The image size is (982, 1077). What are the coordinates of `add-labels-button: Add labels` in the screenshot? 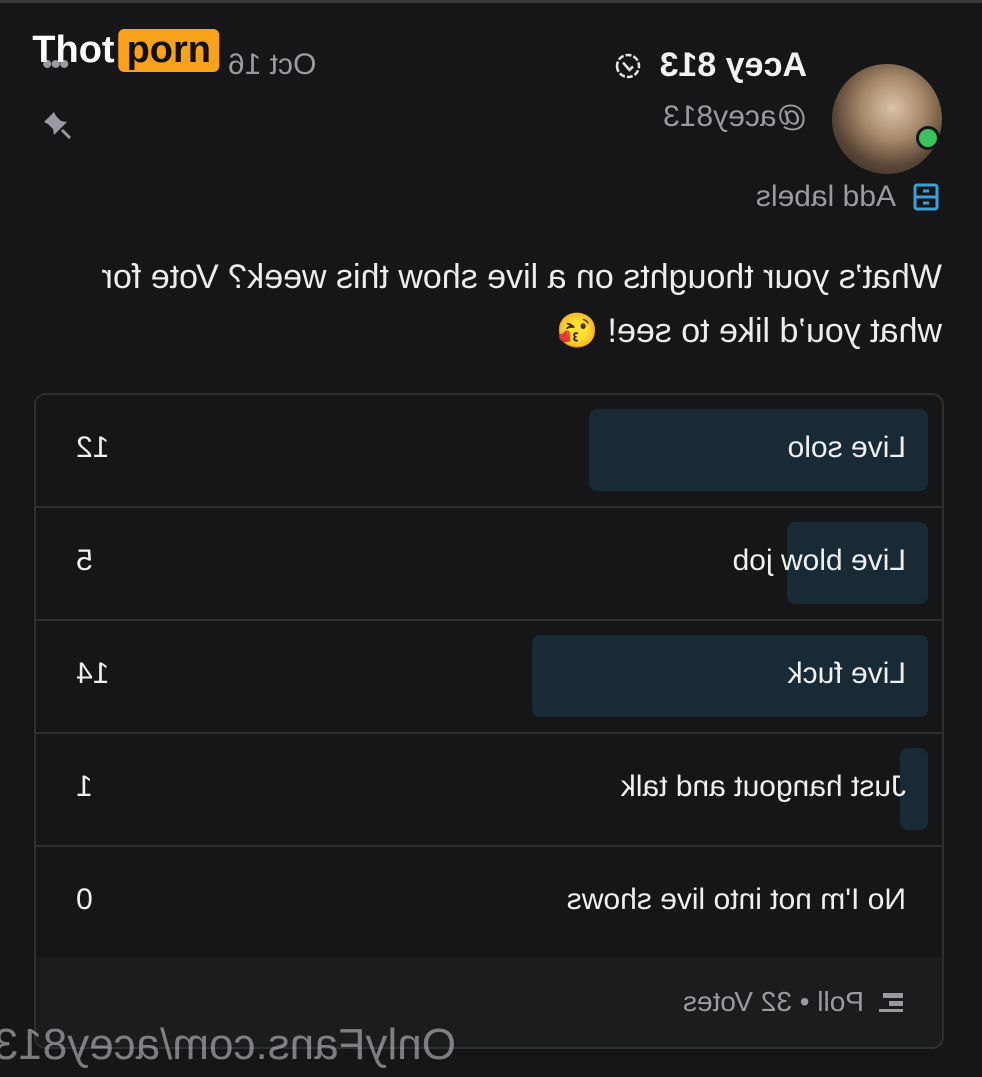 It's located at (849, 197).